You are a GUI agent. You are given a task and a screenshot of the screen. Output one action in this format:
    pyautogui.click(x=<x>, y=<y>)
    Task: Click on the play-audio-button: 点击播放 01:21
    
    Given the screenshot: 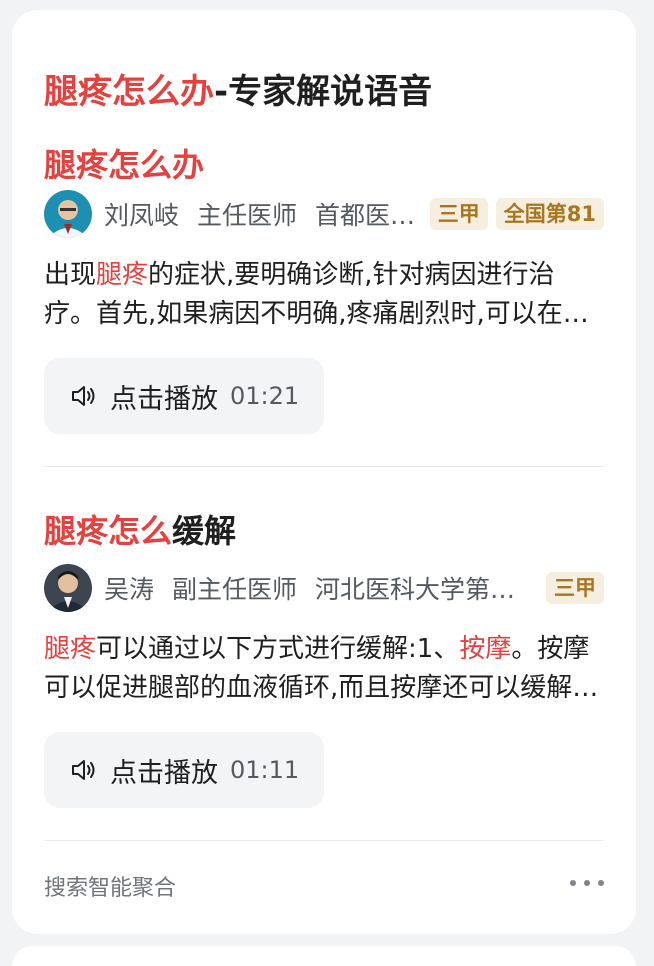 What is the action you would take?
    pyautogui.click(x=184, y=396)
    